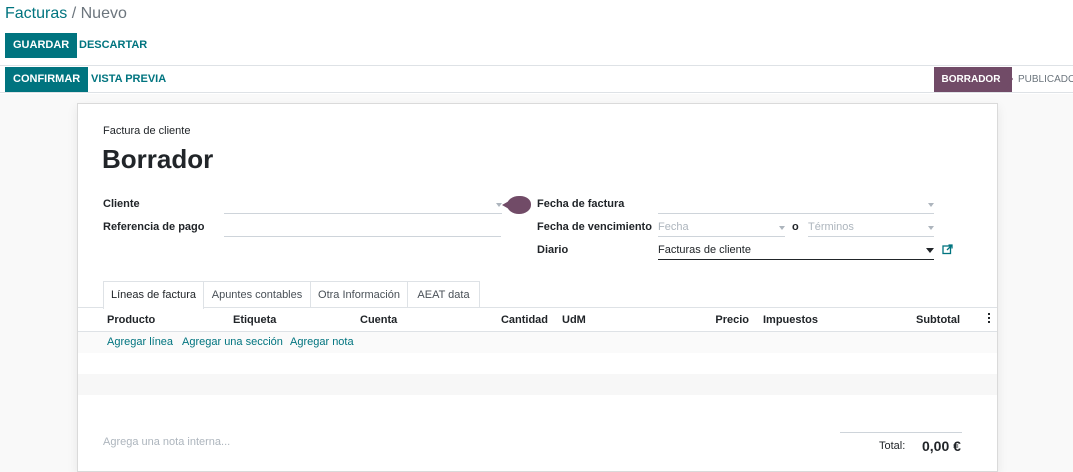 This screenshot has height=472, width=1073. What do you see at coordinates (521, 320) in the screenshot?
I see `column-quantity: Cantidad` at bounding box center [521, 320].